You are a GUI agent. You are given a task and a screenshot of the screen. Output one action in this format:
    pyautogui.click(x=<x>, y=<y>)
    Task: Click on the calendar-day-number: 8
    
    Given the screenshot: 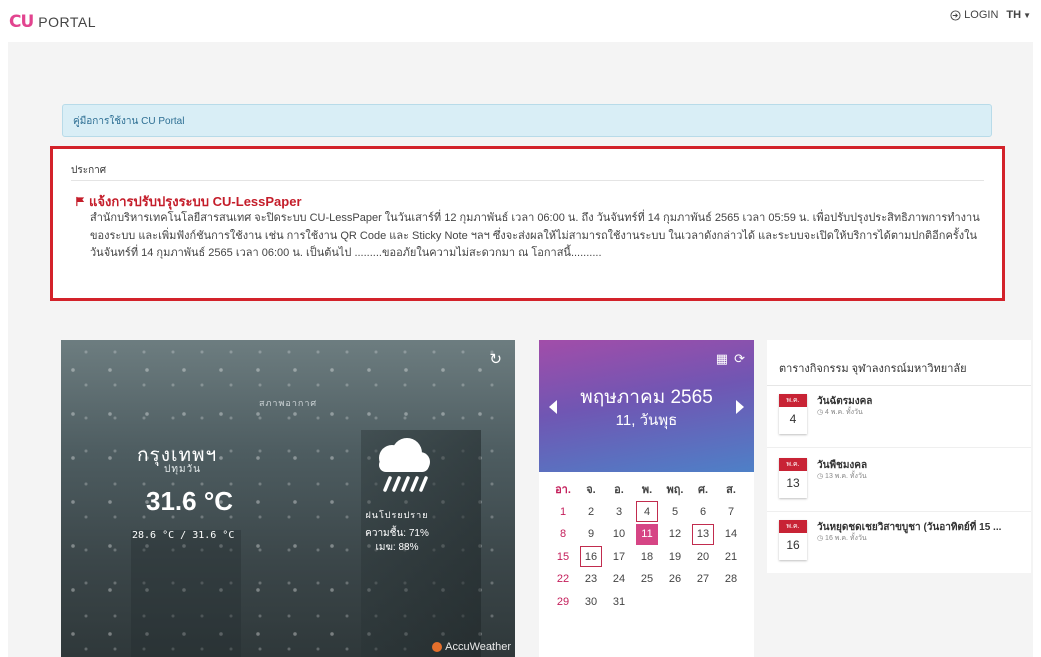 What is the action you would take?
    pyautogui.click(x=563, y=534)
    